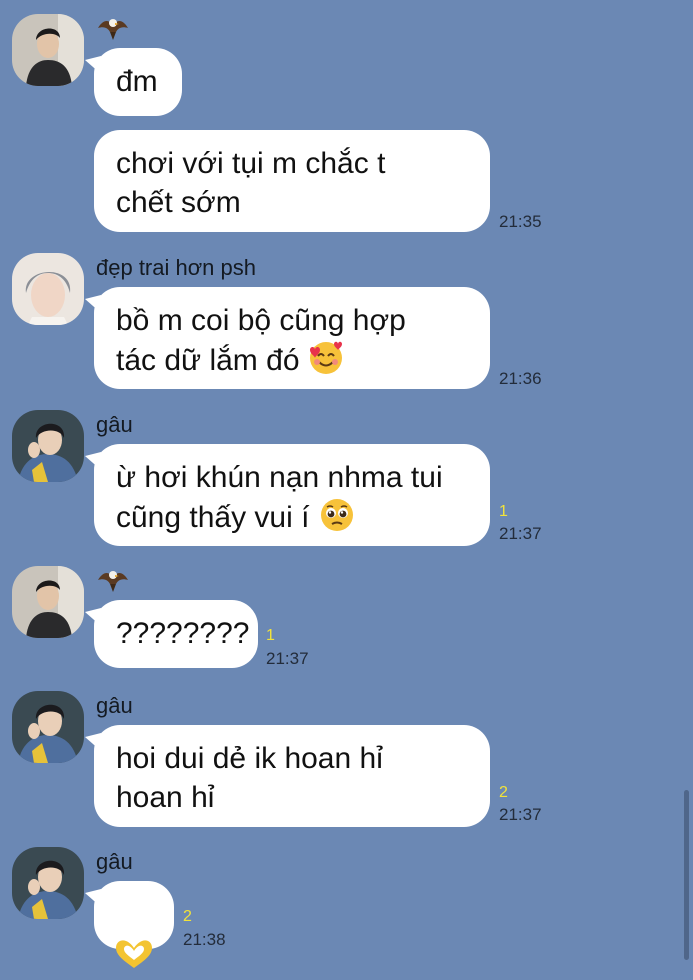  I want to click on pleading-face-icon, so click(337, 520).